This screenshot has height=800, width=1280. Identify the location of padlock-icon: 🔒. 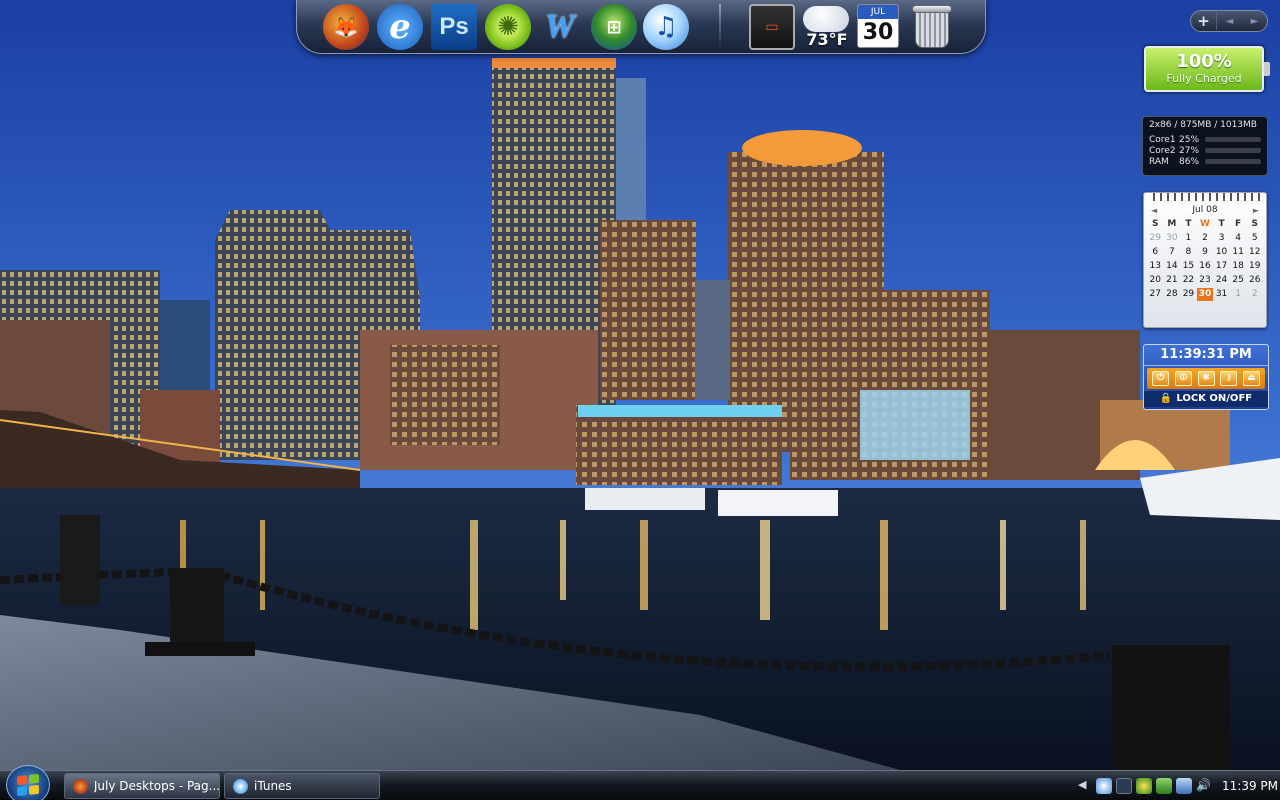
(1166, 398).